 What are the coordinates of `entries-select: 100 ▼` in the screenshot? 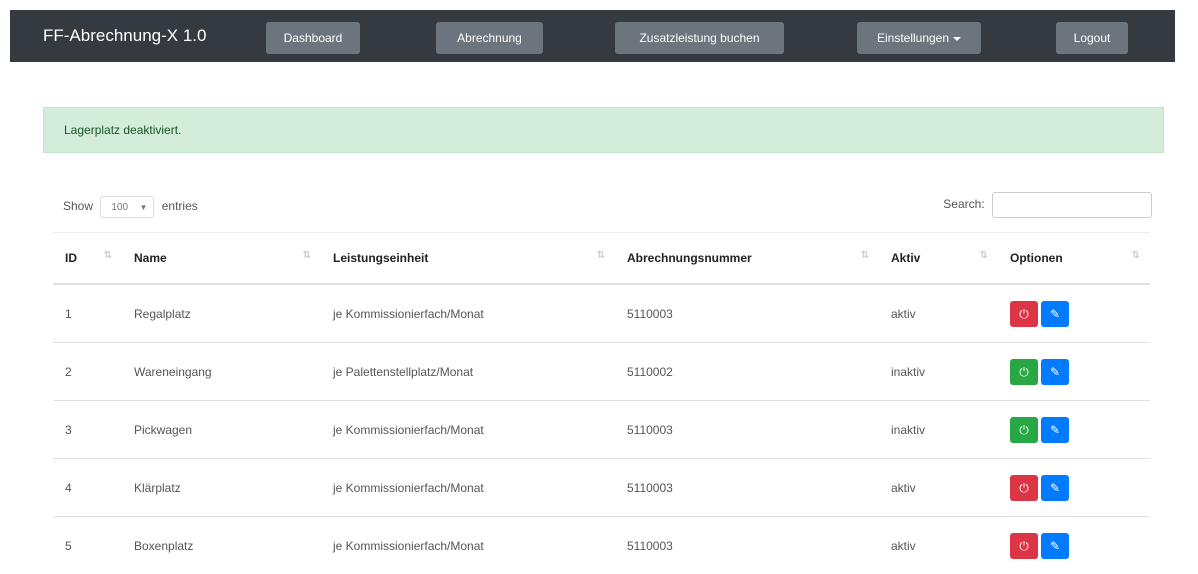 It's located at (127, 207).